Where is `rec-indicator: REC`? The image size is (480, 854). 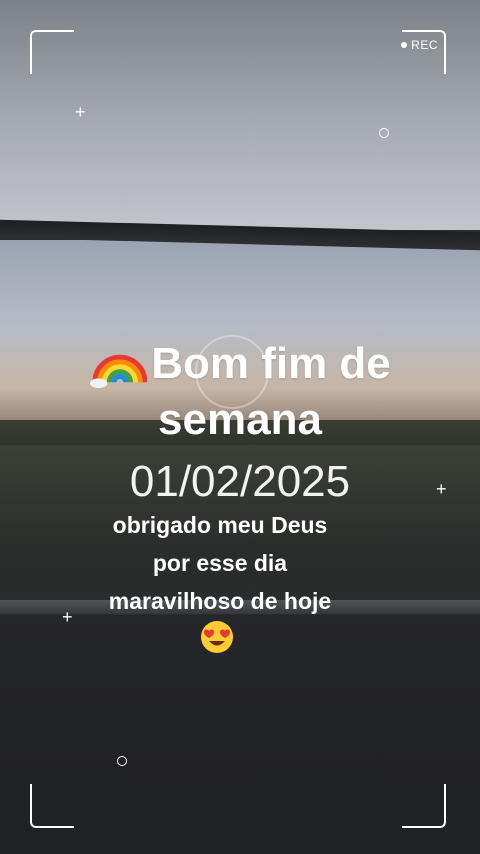 rec-indicator: REC is located at coordinates (419, 45).